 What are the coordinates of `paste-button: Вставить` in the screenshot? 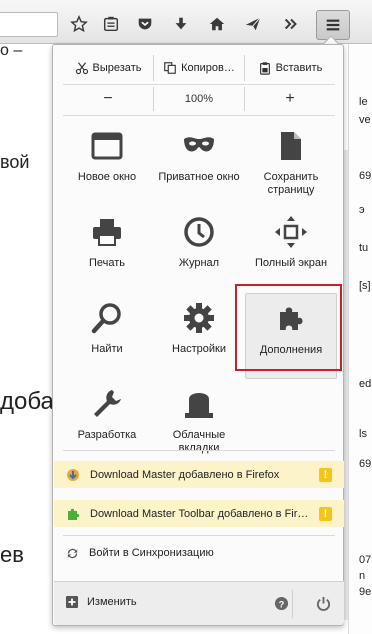 It's located at (289, 68).